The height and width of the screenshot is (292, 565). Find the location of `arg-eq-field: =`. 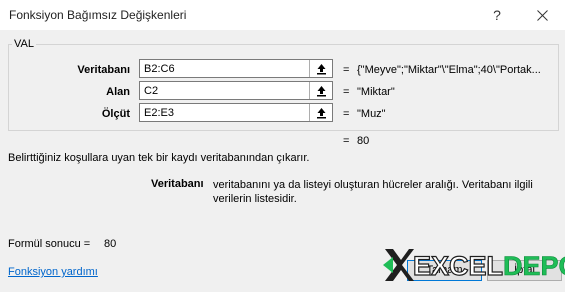

arg-eq-field: = is located at coordinates (346, 92).